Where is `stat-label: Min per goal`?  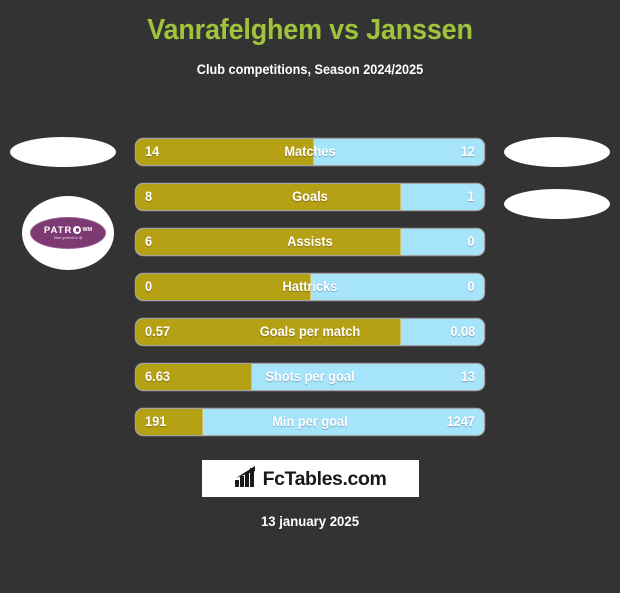
stat-label: Min per goal is located at coordinates (310, 421).